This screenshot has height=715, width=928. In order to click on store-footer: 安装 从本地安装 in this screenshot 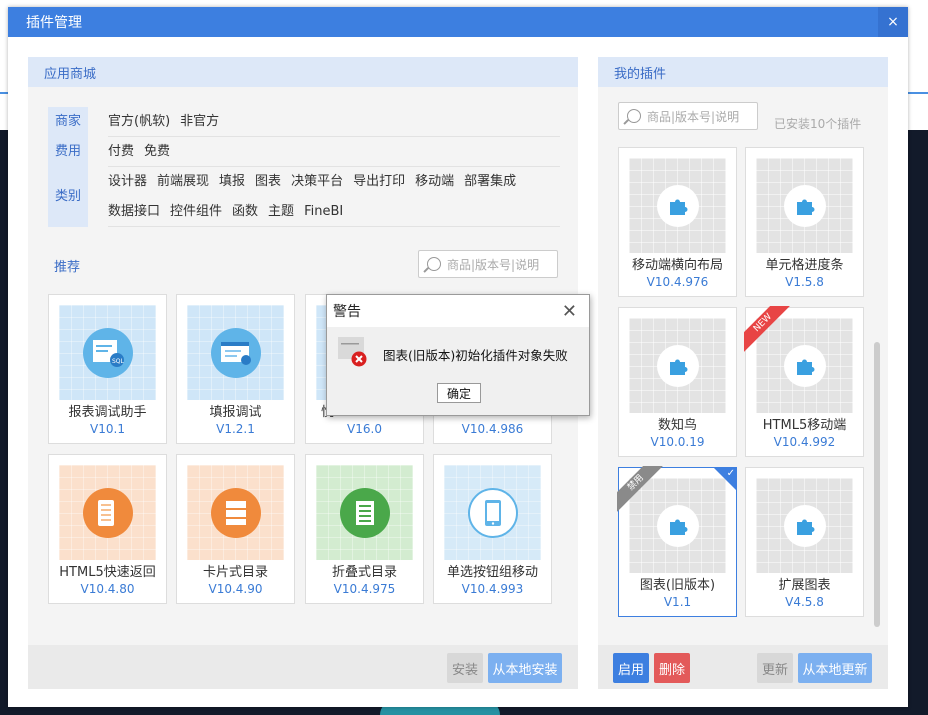, I will do `click(303, 667)`.